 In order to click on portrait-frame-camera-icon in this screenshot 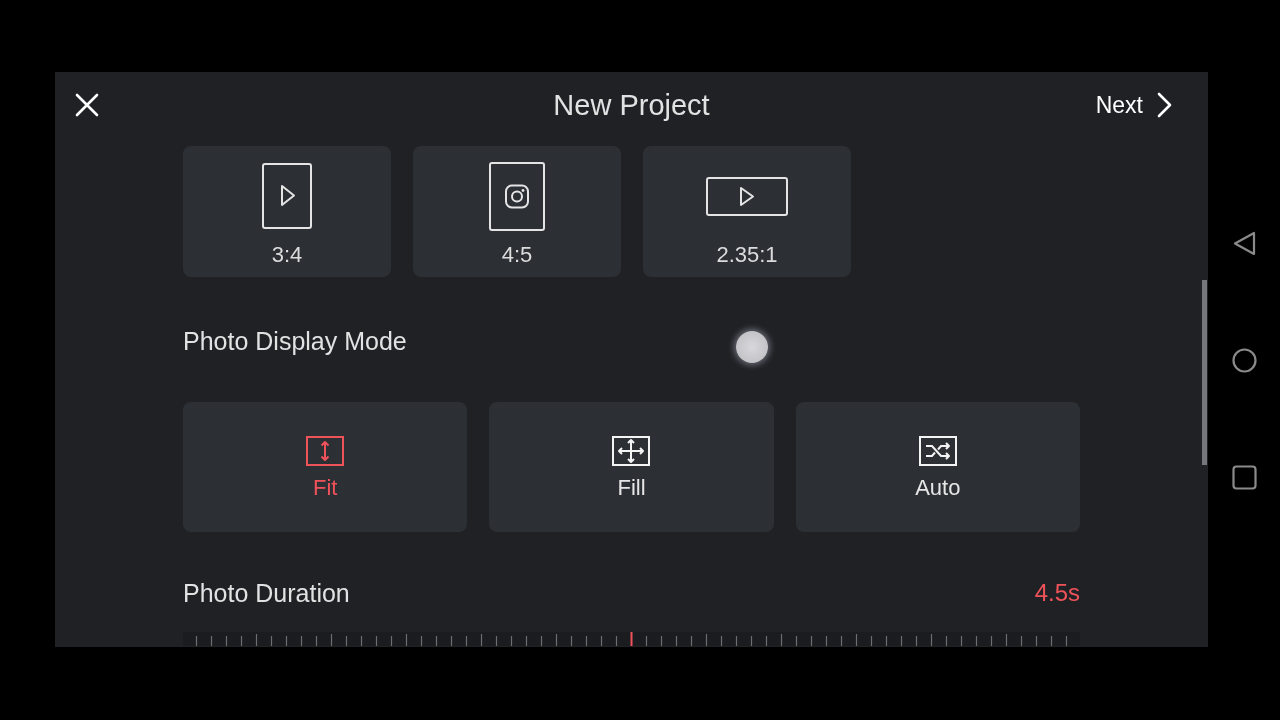, I will do `click(517, 196)`.